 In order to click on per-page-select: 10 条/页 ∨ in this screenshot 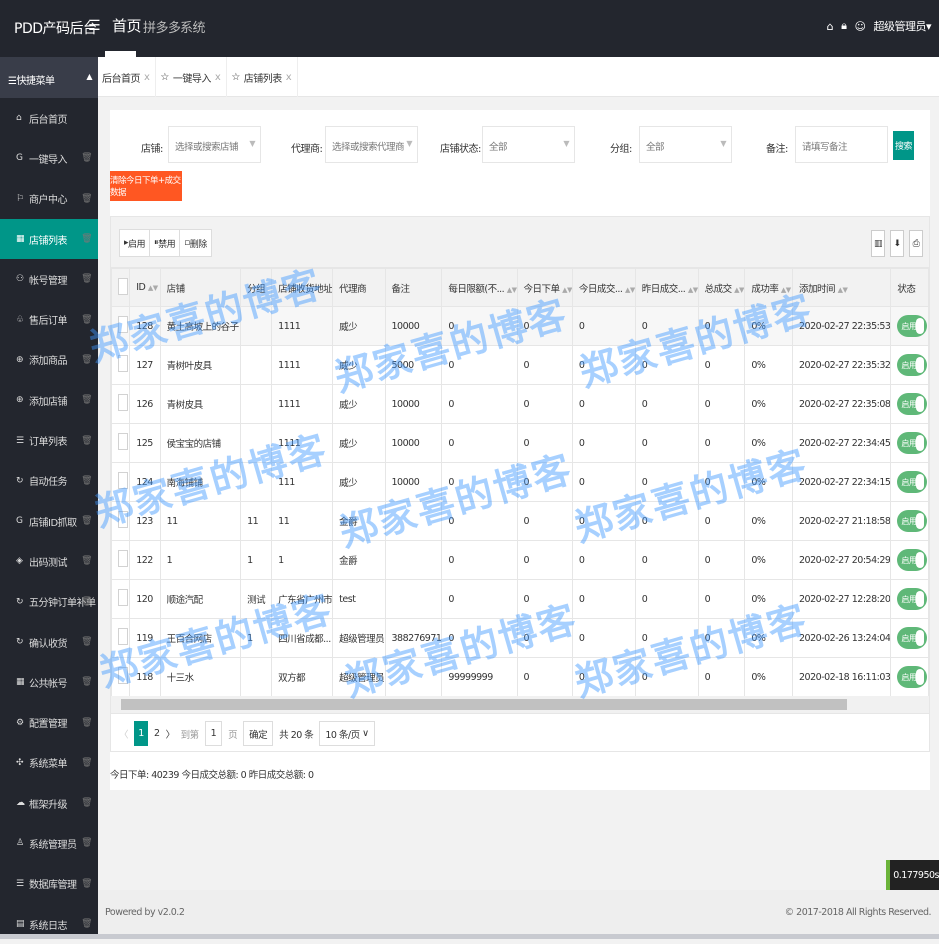, I will do `click(347, 733)`.